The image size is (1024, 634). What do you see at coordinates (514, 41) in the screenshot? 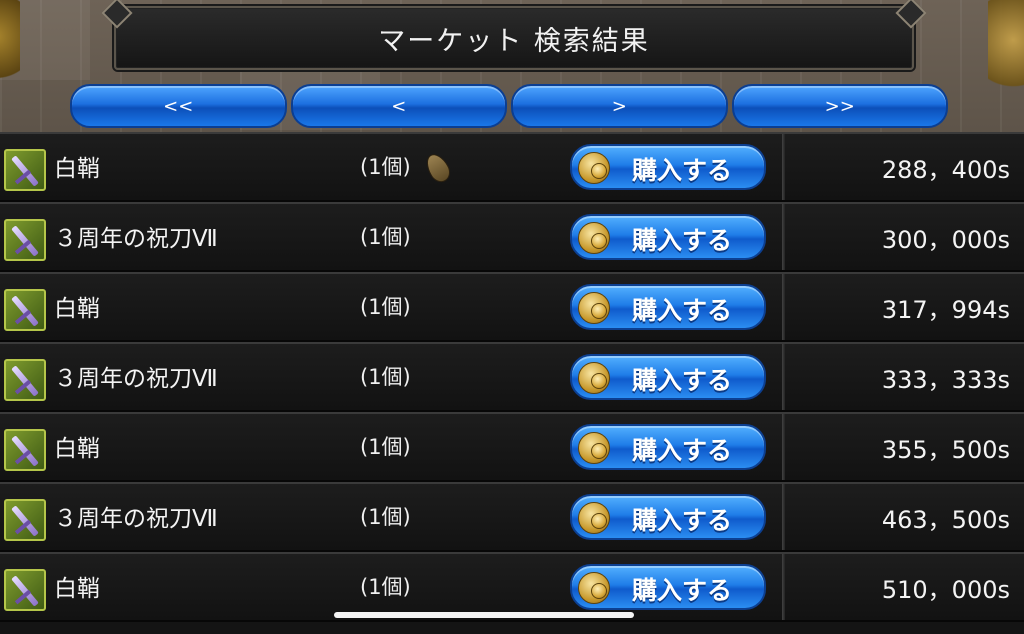
I see `page-title-text: マーケット 検索結果` at bounding box center [514, 41].